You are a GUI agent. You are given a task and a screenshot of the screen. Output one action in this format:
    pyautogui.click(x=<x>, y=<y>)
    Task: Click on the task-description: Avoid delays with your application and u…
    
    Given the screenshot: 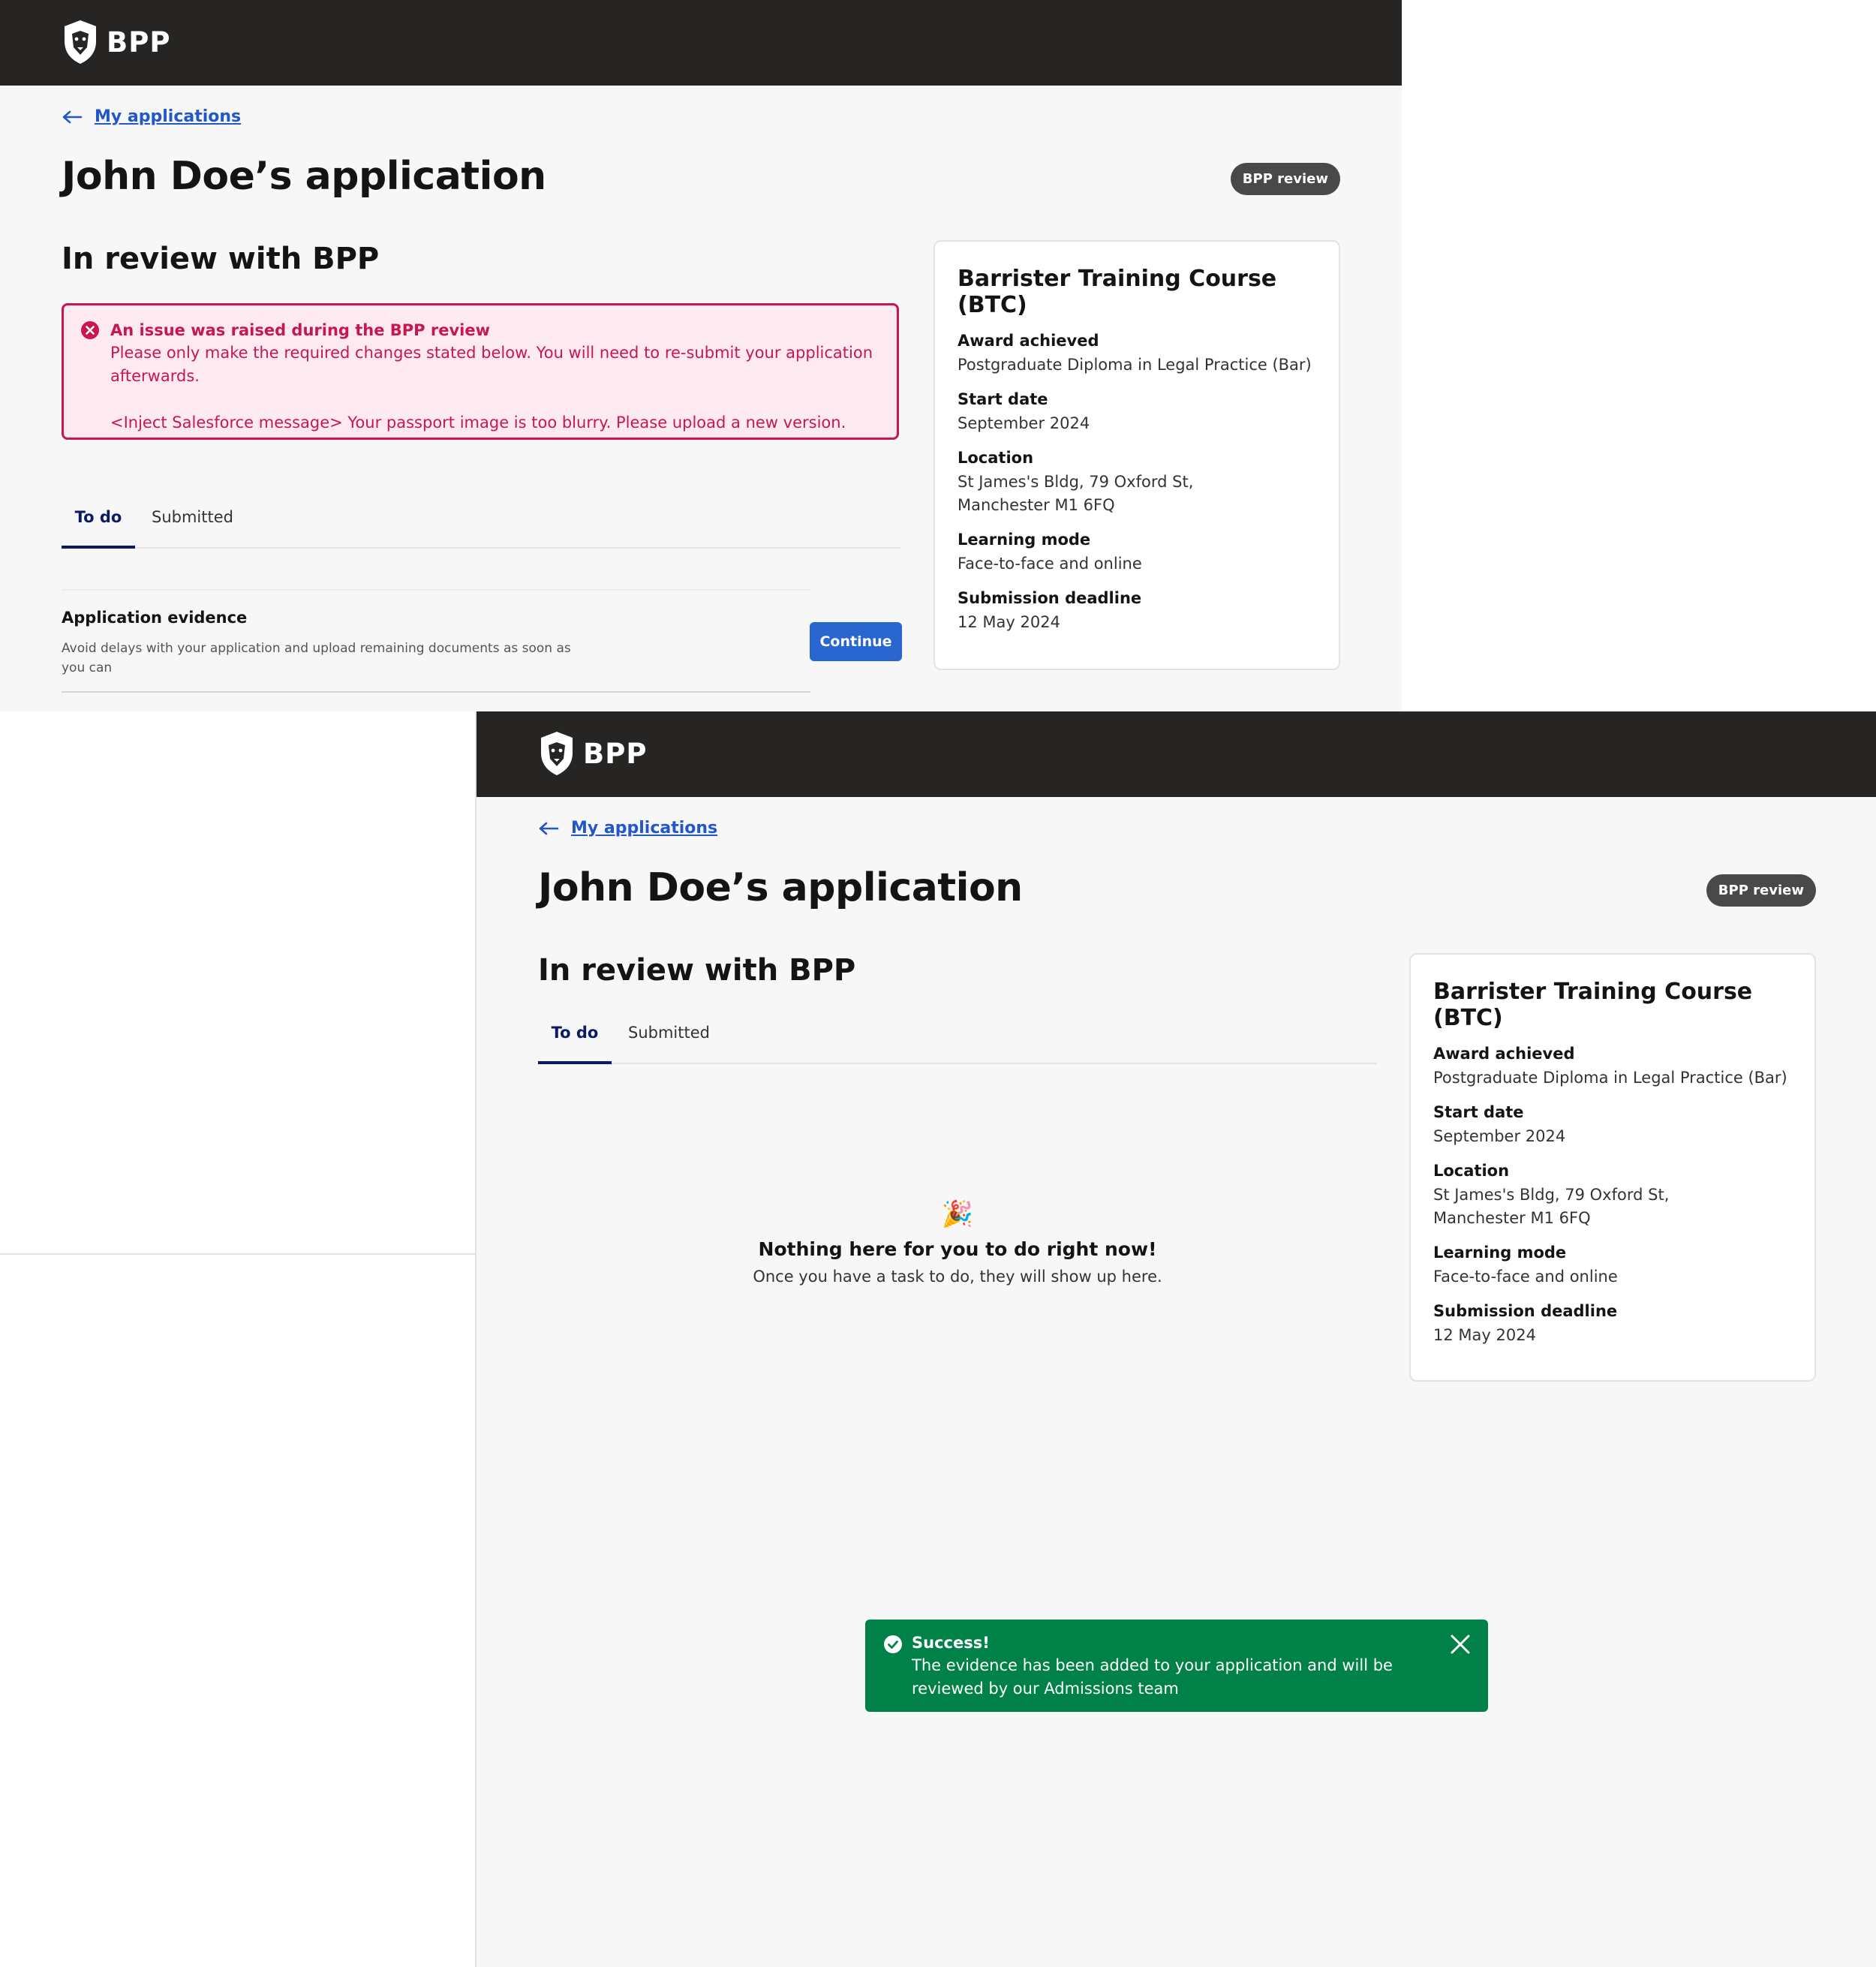 What is the action you would take?
    pyautogui.click(x=316, y=658)
    